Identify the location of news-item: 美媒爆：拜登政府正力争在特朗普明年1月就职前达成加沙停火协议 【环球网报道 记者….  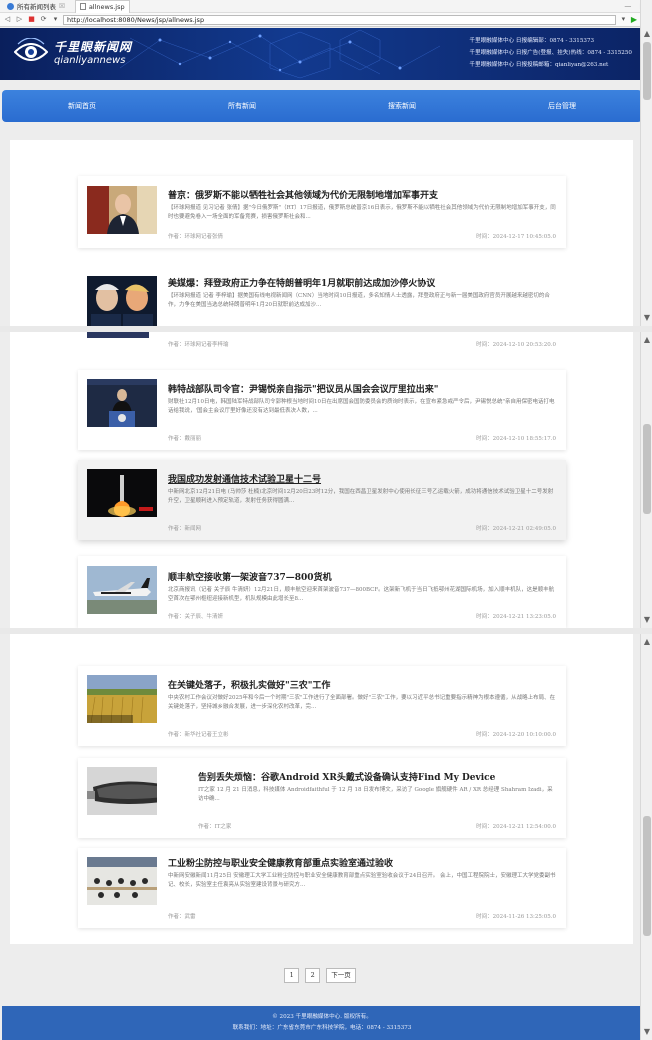
(322, 294).